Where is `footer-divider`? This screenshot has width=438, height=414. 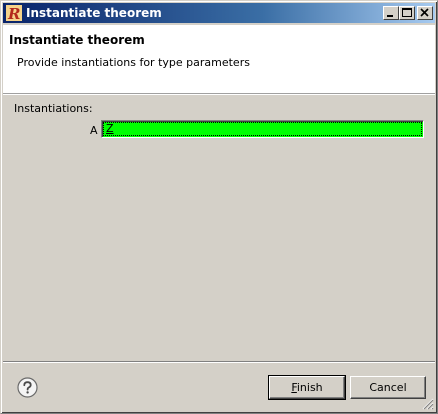
footer-divider is located at coordinates (219, 362).